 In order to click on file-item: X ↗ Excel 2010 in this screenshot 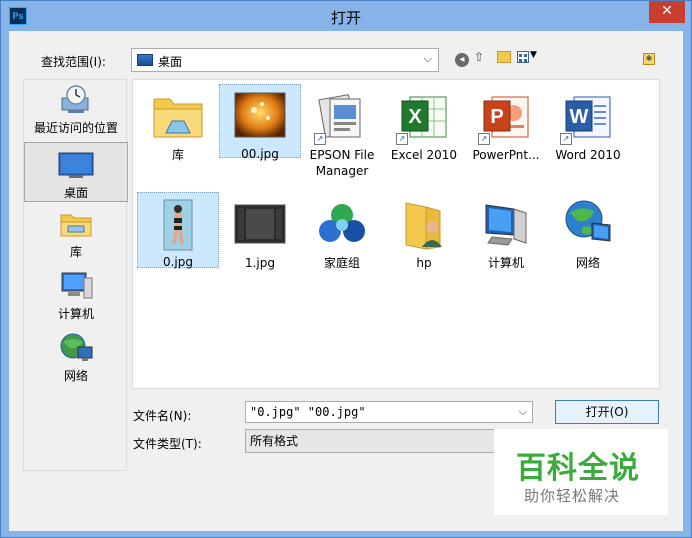, I will do `click(424, 126)`.